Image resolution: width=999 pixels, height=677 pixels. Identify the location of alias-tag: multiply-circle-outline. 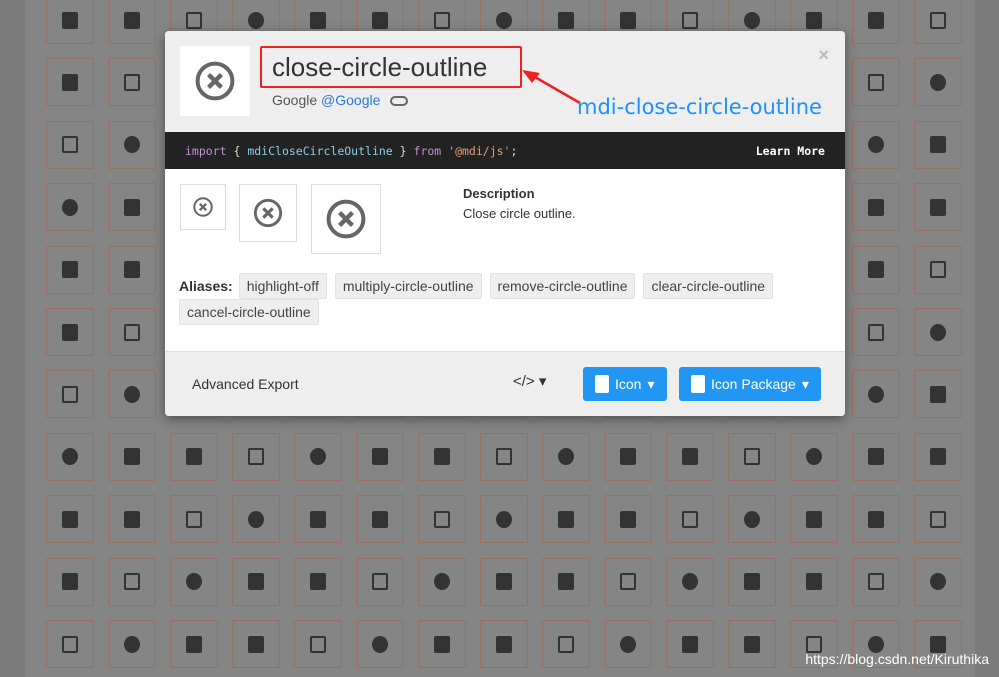
(408, 286).